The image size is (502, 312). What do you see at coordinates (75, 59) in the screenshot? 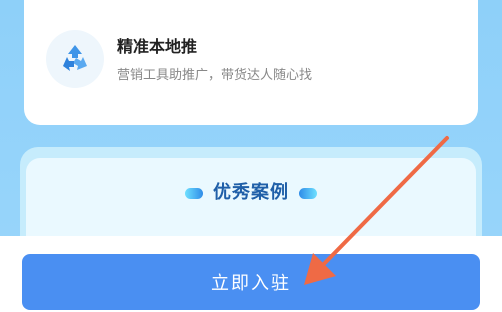
I see `recycle-arrows-icon` at bounding box center [75, 59].